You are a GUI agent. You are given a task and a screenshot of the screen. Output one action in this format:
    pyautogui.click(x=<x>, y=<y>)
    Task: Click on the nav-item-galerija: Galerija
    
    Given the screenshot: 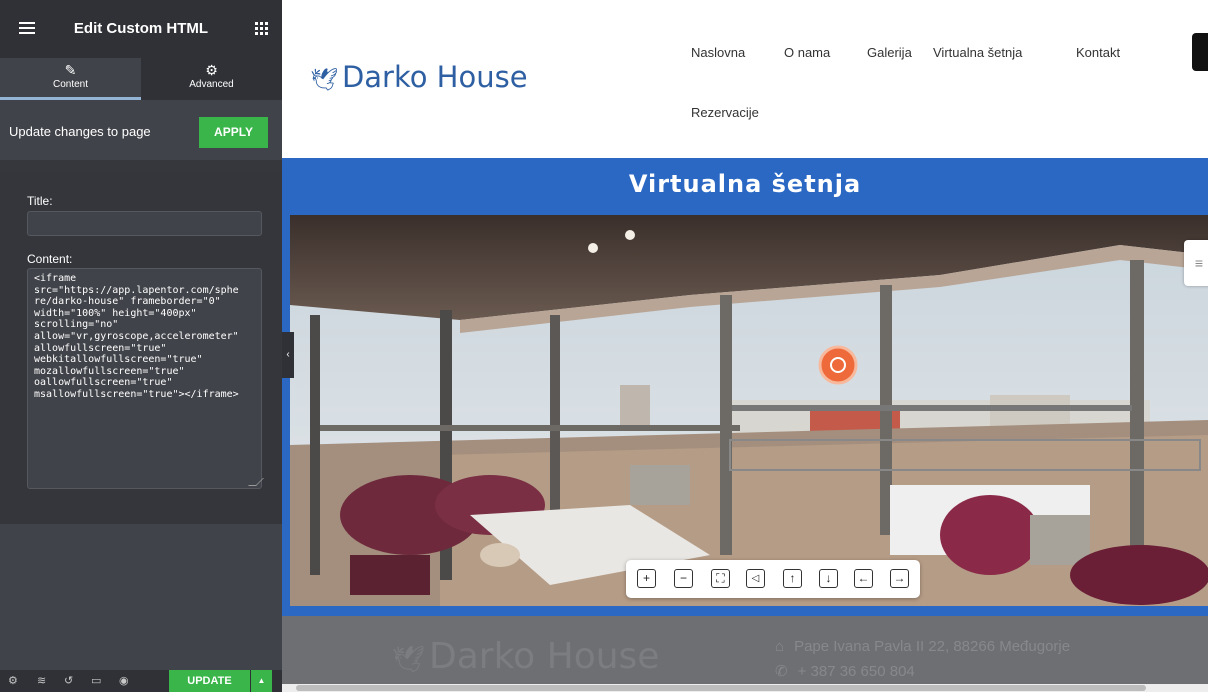 What is the action you would take?
    pyautogui.click(x=889, y=52)
    